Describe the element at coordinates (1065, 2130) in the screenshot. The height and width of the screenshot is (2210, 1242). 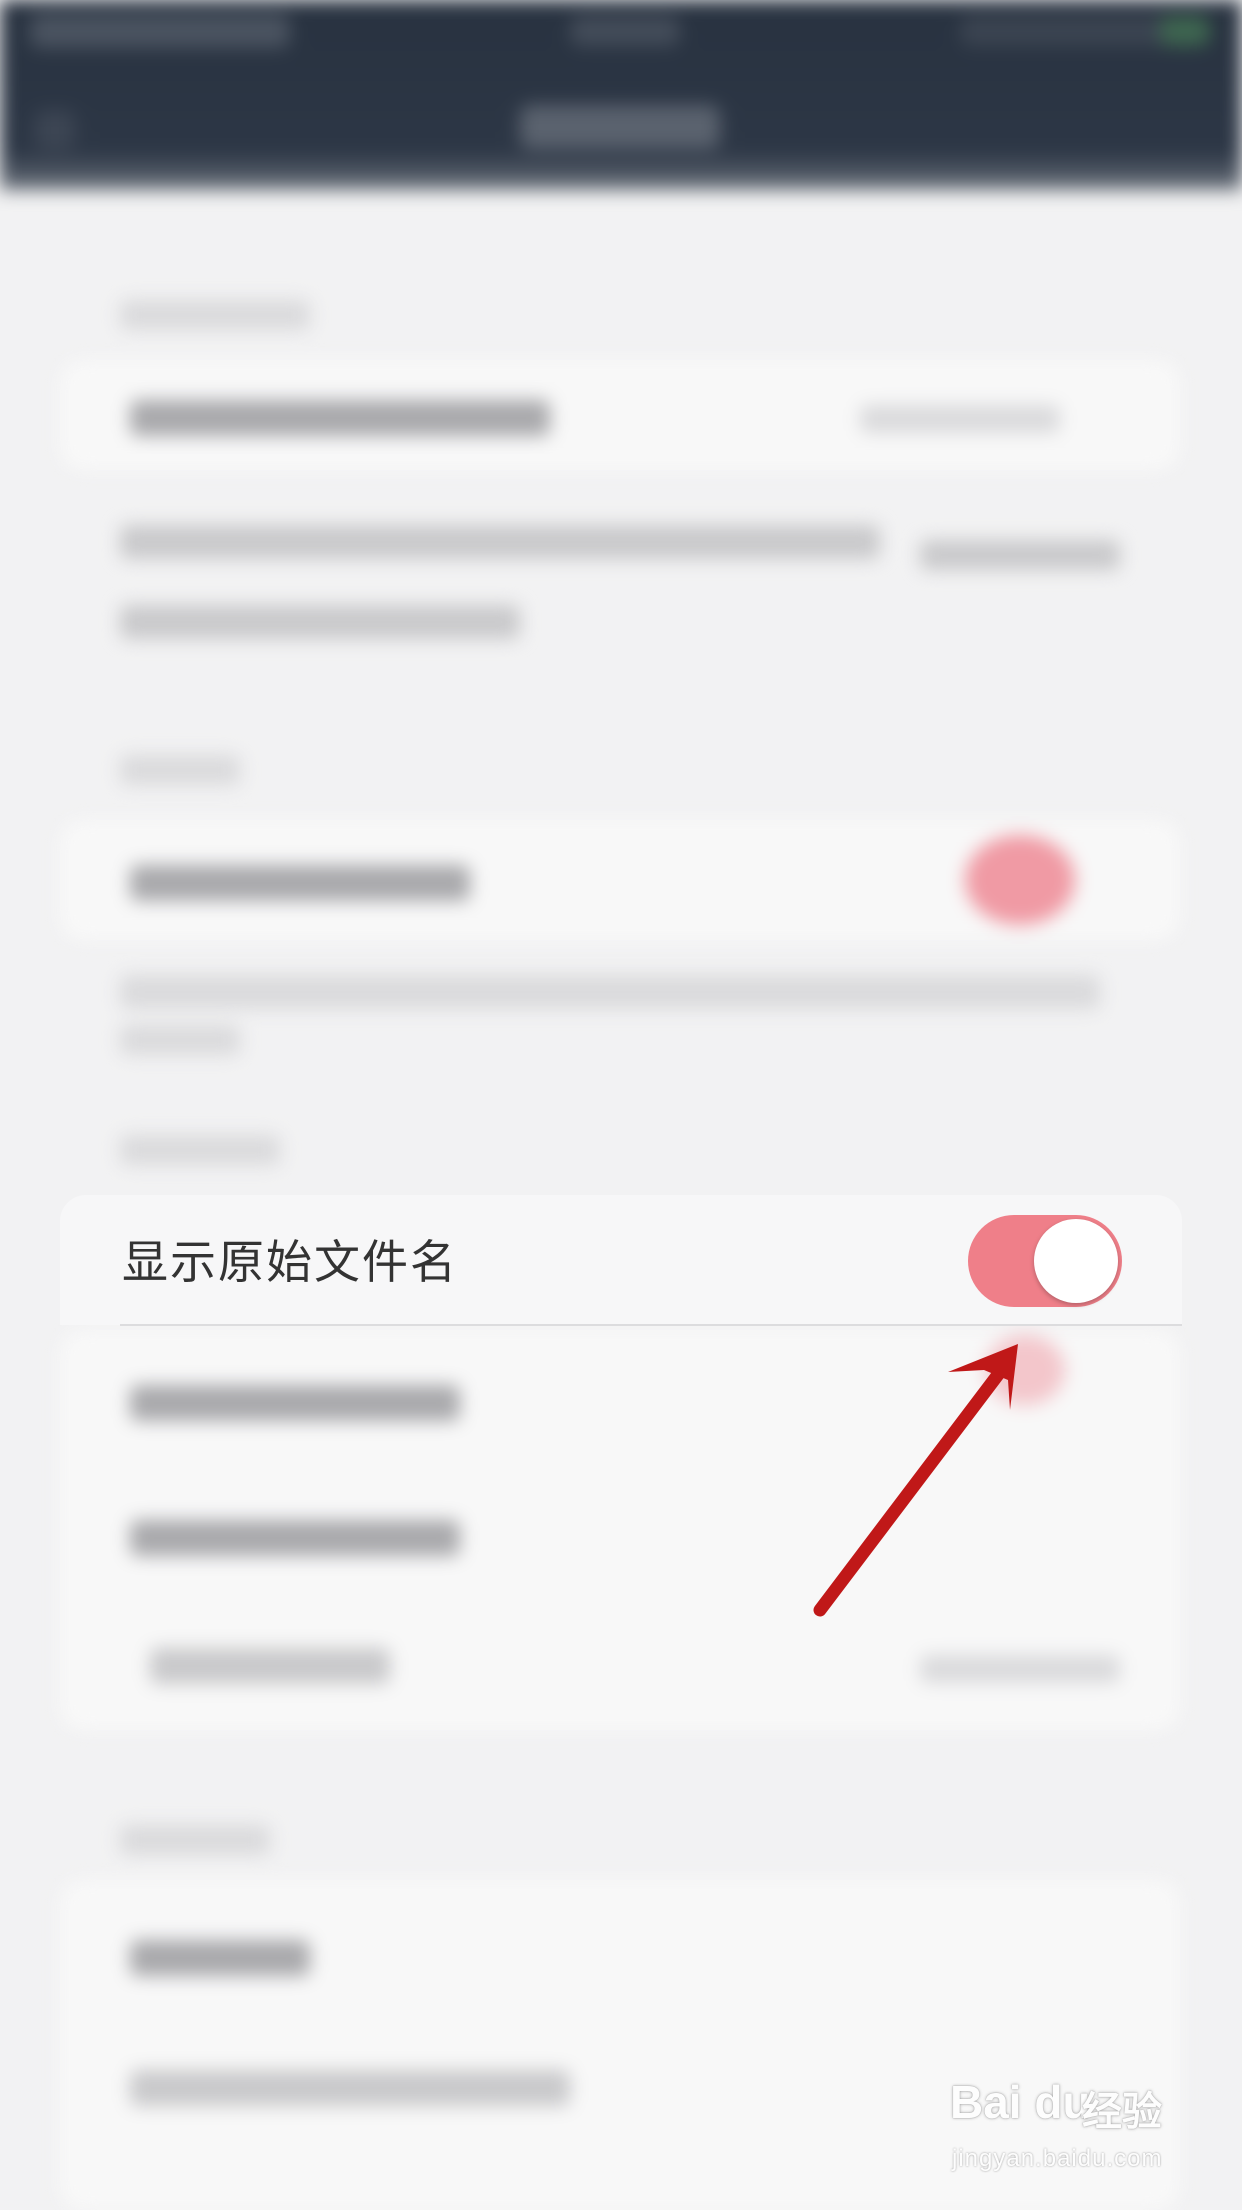
I see `baidu-jingyan-watermark: Bai du 经验 jingyan.baidu.com` at that location.